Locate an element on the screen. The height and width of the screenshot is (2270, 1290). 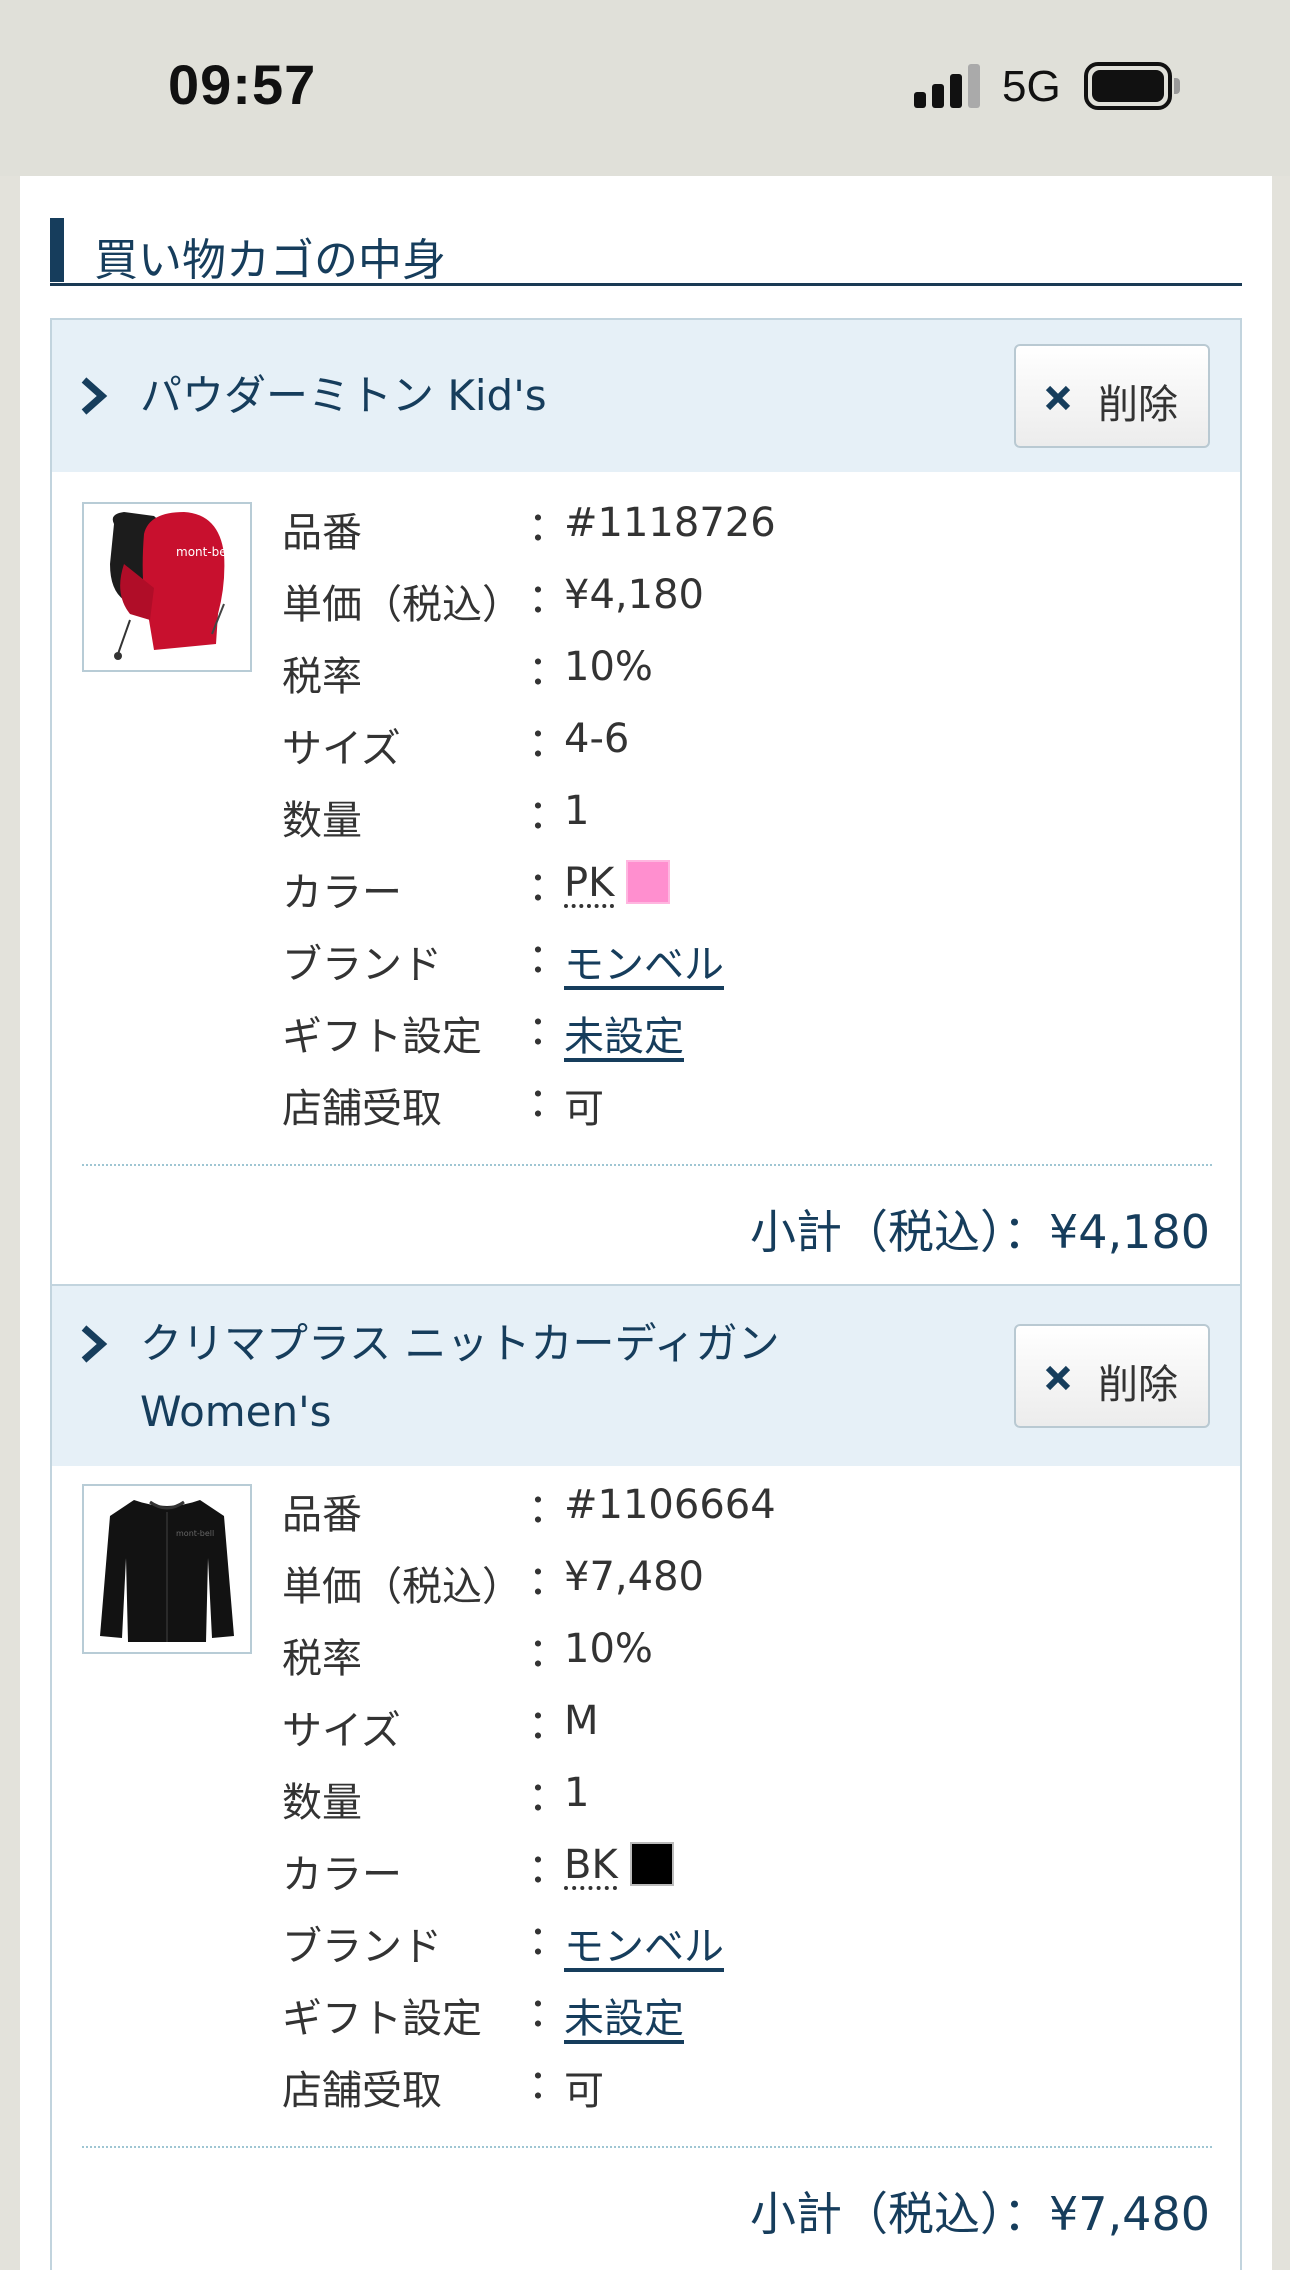
color-code: BK is located at coordinates (591, 1865).